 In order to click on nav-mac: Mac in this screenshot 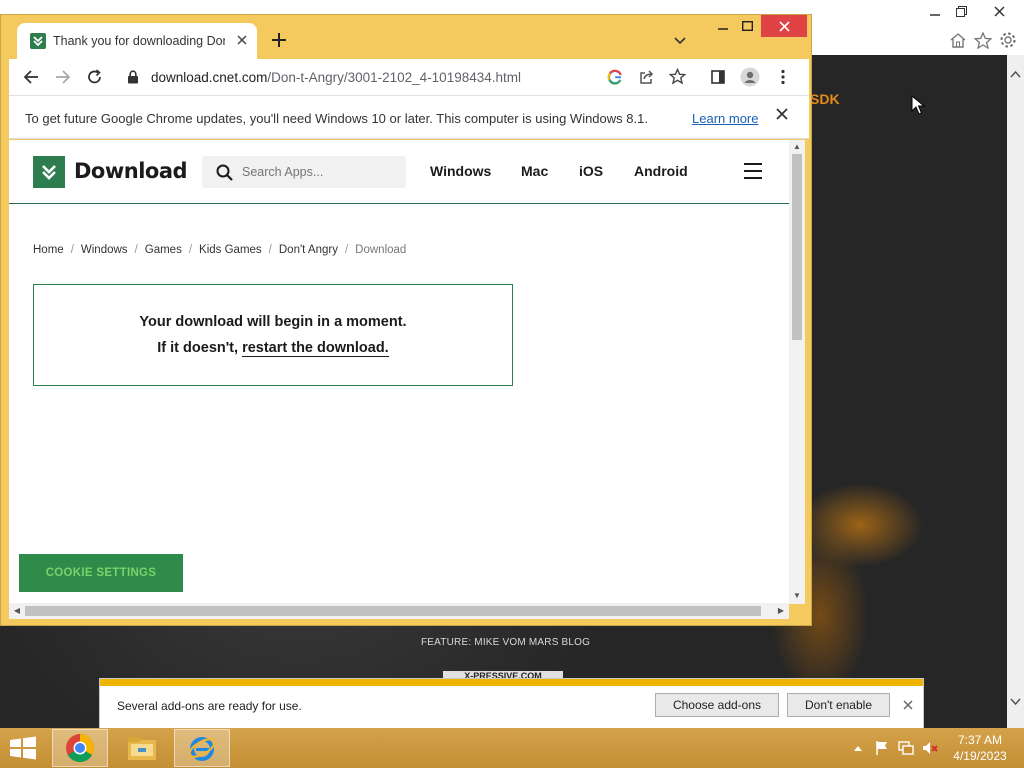, I will do `click(534, 171)`.